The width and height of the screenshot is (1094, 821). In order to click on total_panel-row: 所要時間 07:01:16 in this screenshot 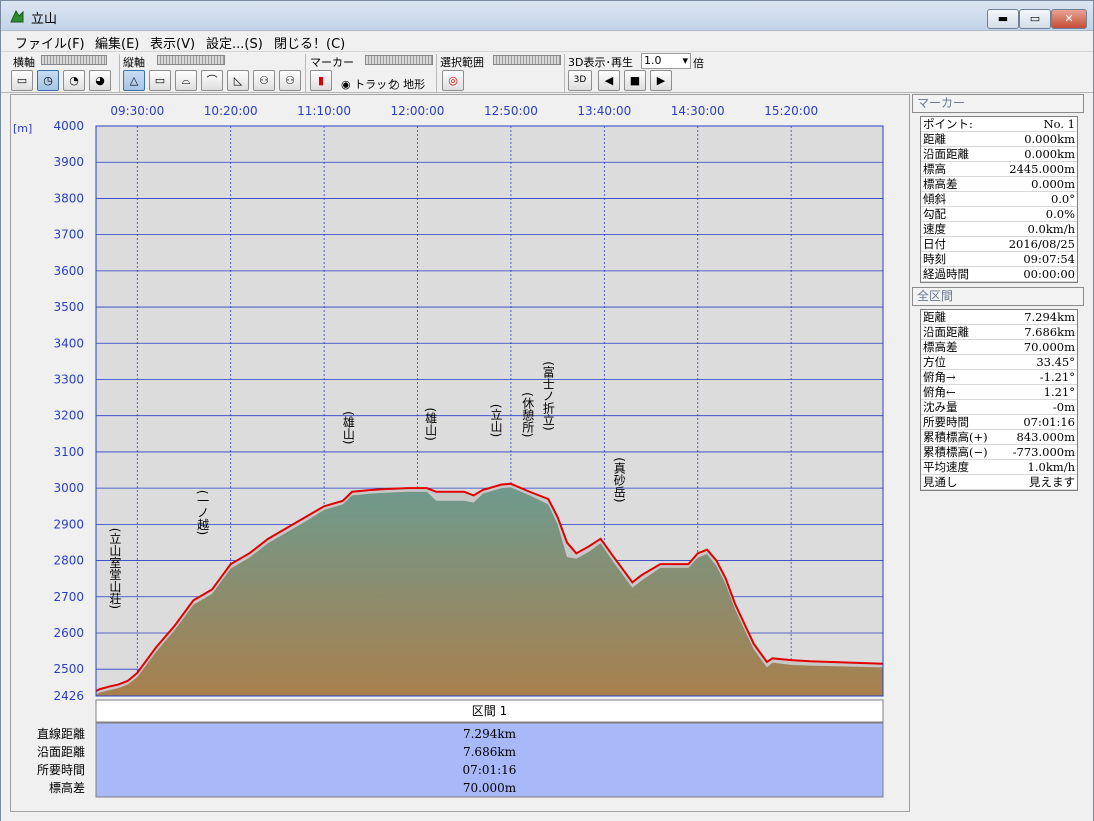, I will do `click(999, 422)`.